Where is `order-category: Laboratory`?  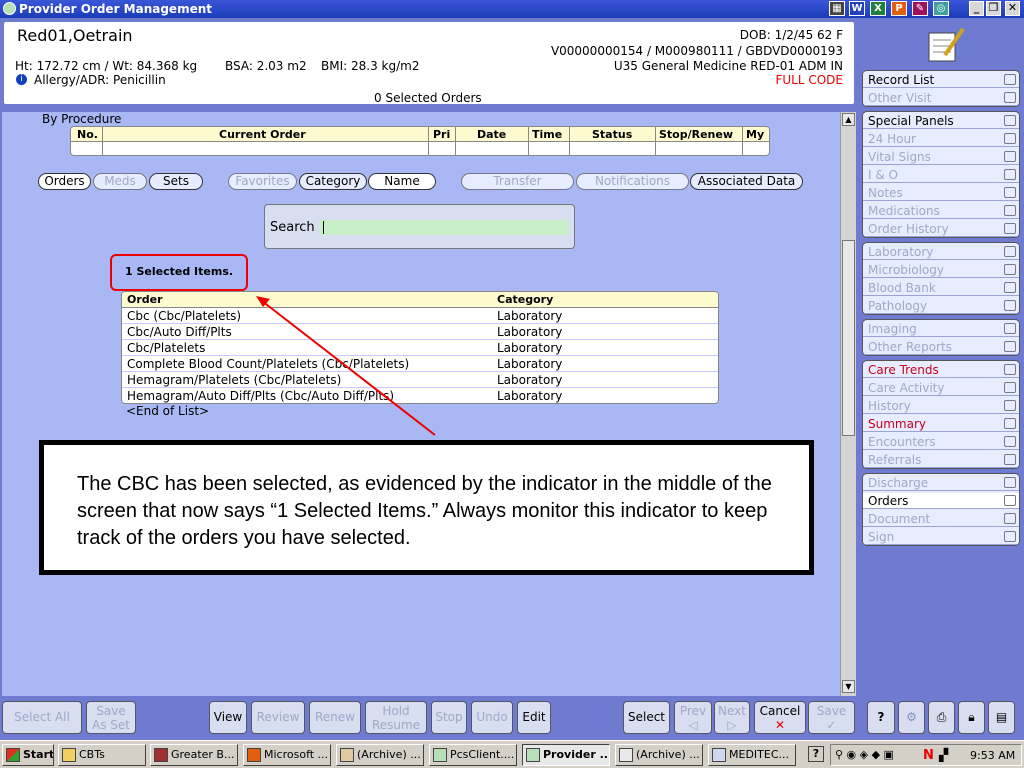
order-category: Laboratory is located at coordinates (530, 364).